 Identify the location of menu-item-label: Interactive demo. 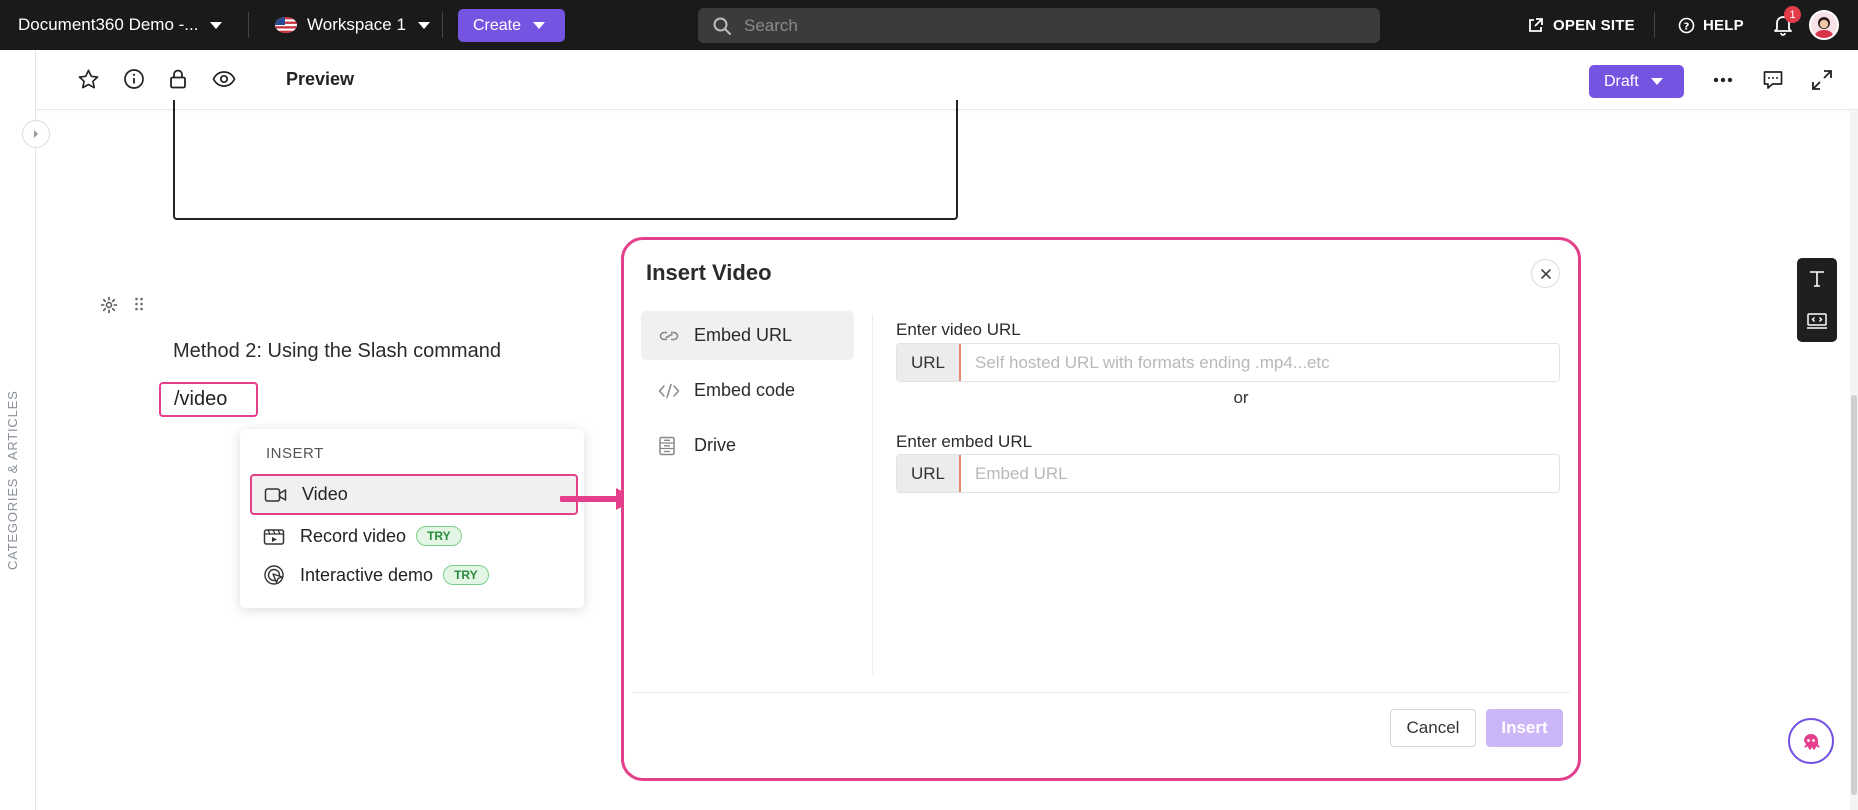
(367, 574).